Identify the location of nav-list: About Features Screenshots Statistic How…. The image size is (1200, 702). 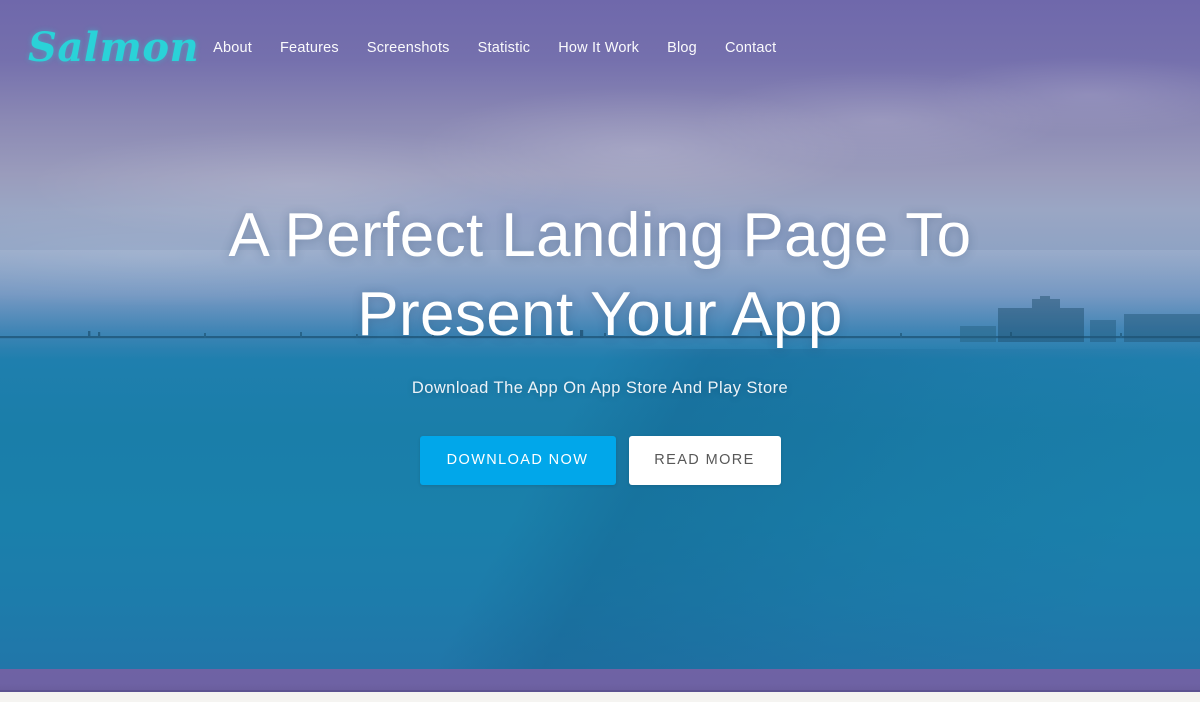
(487, 48).